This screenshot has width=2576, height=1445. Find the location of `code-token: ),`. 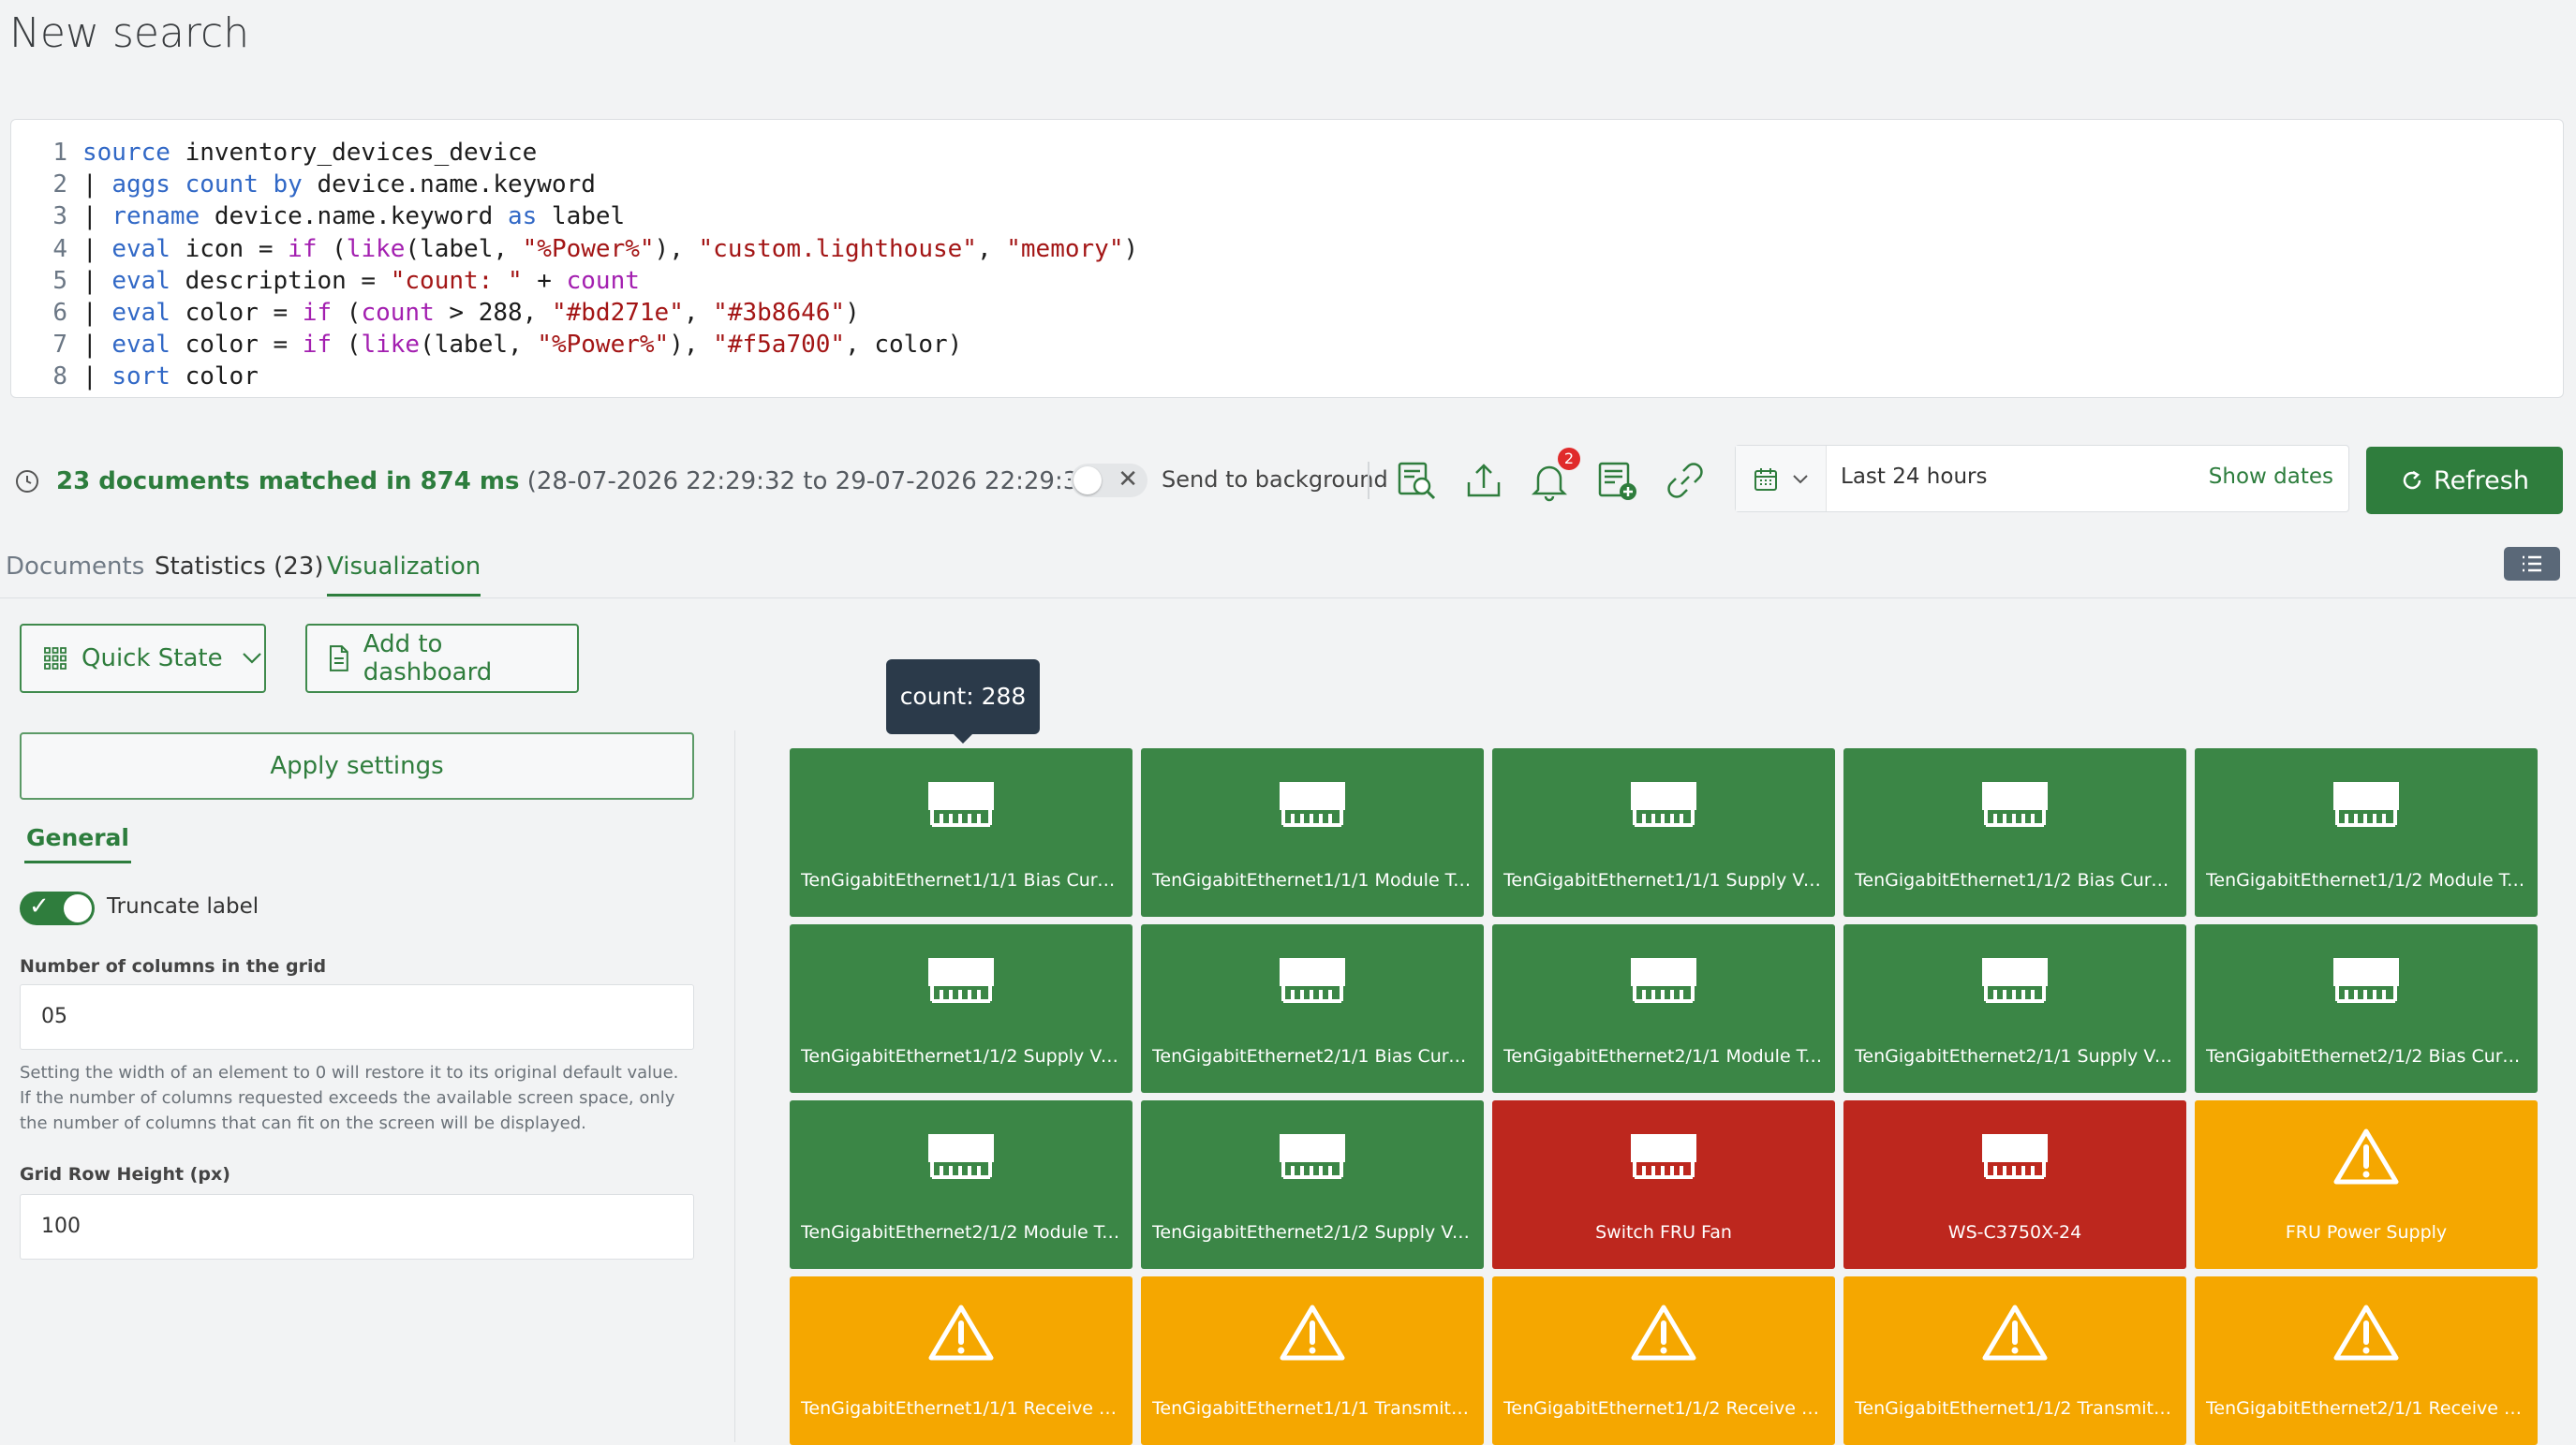

code-token: ), is located at coordinates (676, 248).